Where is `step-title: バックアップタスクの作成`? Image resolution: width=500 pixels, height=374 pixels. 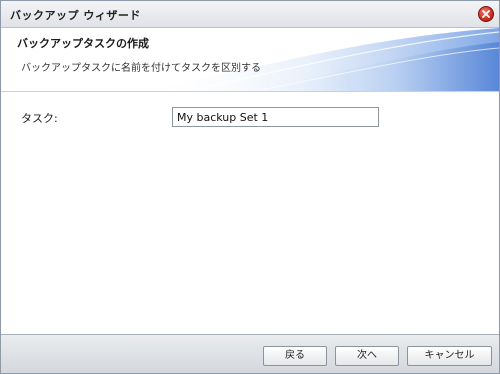
step-title: バックアップタスクの作成 is located at coordinates (83, 43).